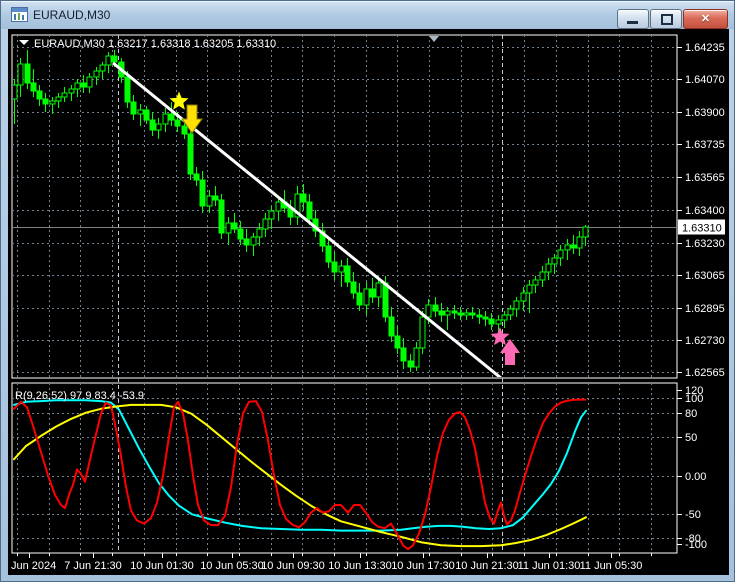  What do you see at coordinates (24, 42) in the screenshot?
I see `symbol-dropdown-icon` at bounding box center [24, 42].